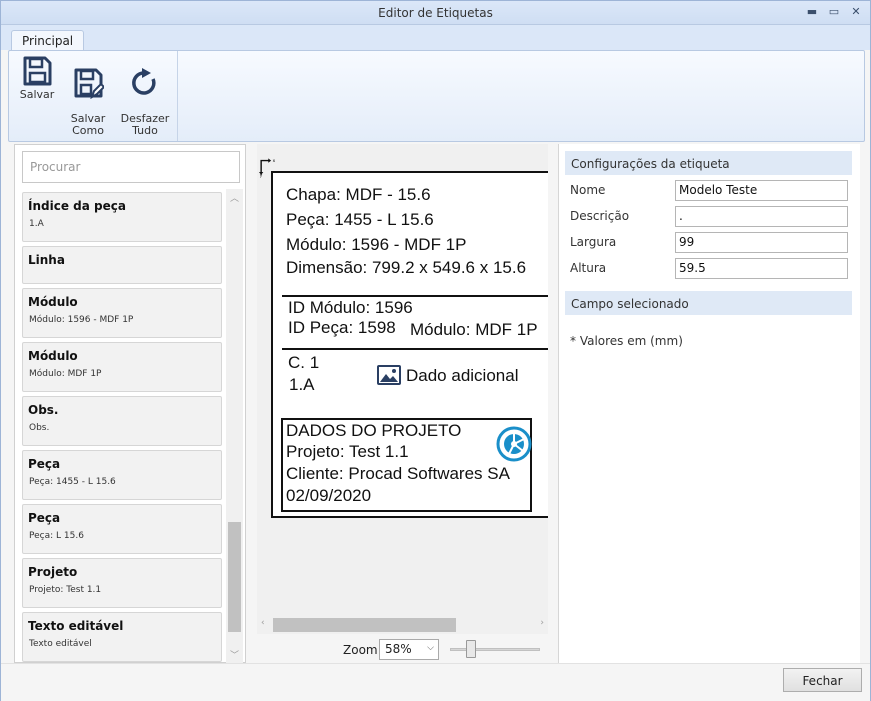 This screenshot has height=701, width=871. What do you see at coordinates (274, 161) in the screenshot?
I see `axis-x-label: x` at bounding box center [274, 161].